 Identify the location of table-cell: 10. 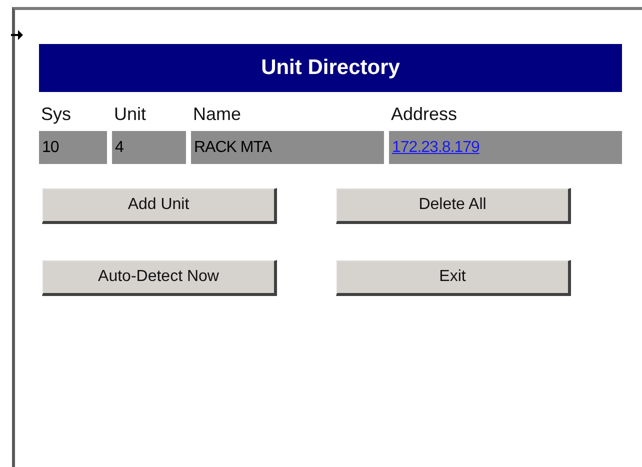
(73, 147).